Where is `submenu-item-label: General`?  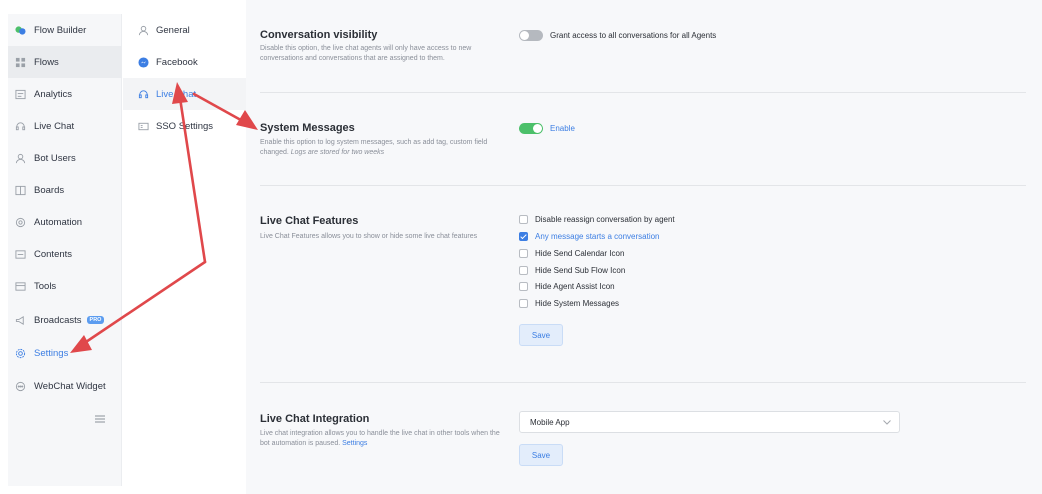 submenu-item-label: General is located at coordinates (173, 30).